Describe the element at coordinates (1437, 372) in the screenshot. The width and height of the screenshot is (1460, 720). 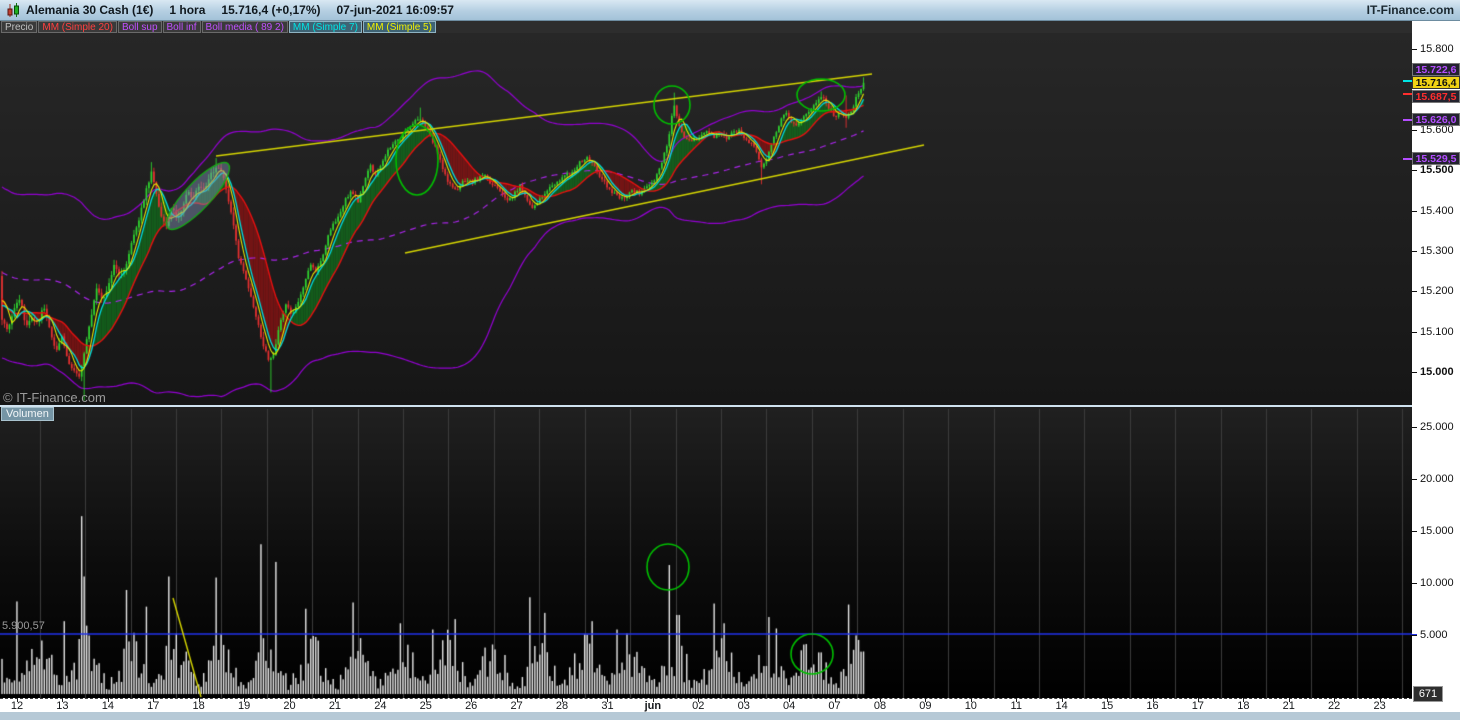
I see `price-tick-label: 15.000` at that location.